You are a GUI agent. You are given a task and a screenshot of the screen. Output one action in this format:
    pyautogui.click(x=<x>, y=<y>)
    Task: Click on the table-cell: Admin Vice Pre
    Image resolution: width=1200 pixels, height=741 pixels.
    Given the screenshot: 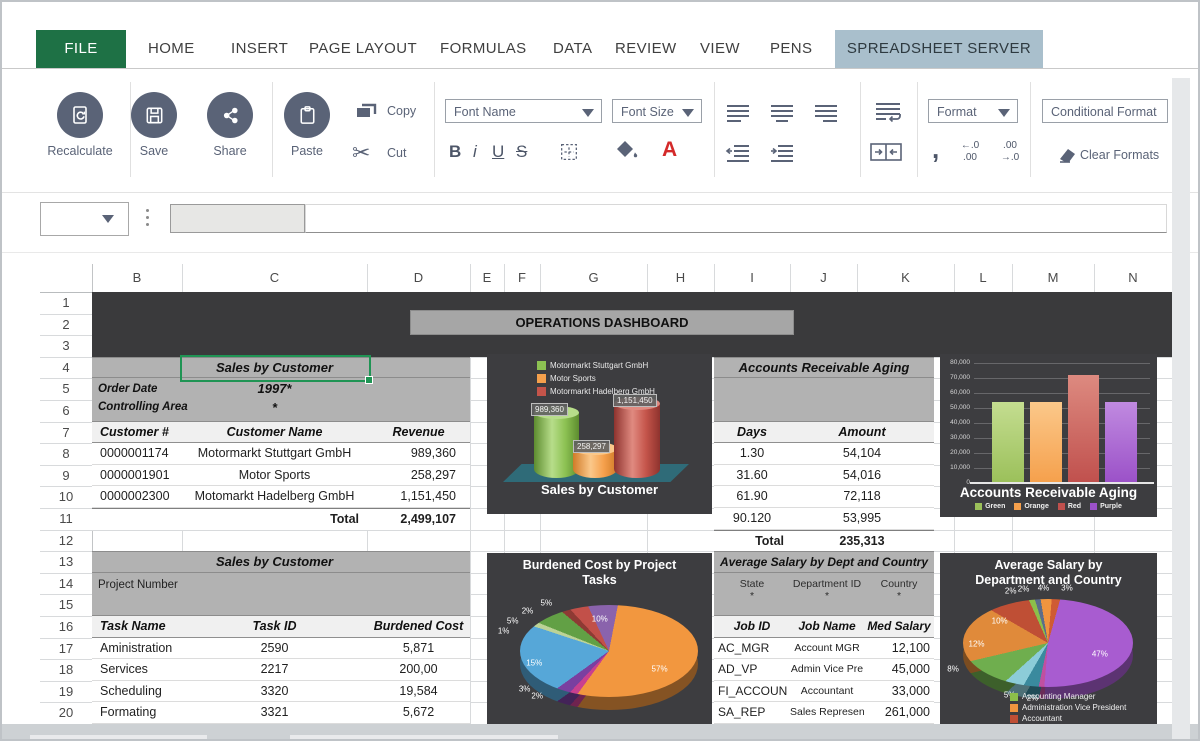 What is the action you would take?
    pyautogui.click(x=827, y=669)
    